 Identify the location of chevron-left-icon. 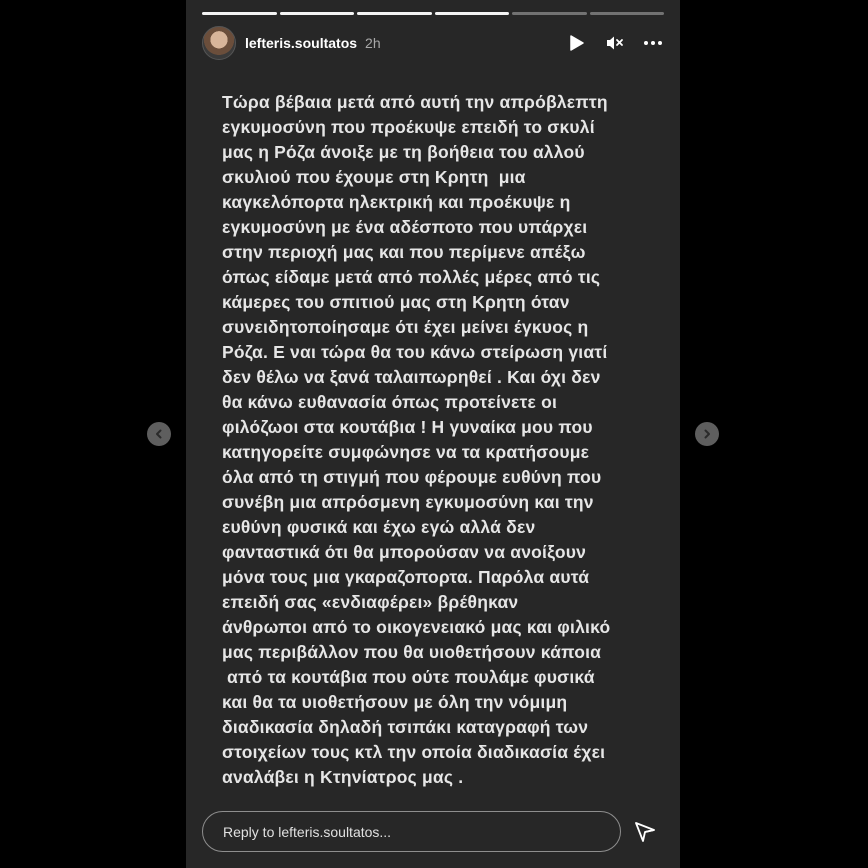
(159, 434).